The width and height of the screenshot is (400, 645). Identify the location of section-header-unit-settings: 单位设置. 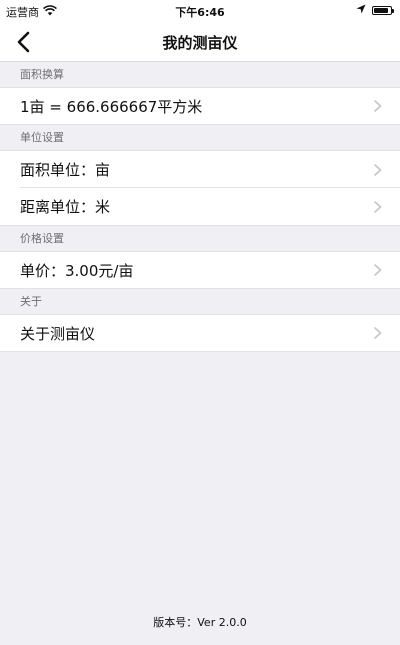
(200, 137).